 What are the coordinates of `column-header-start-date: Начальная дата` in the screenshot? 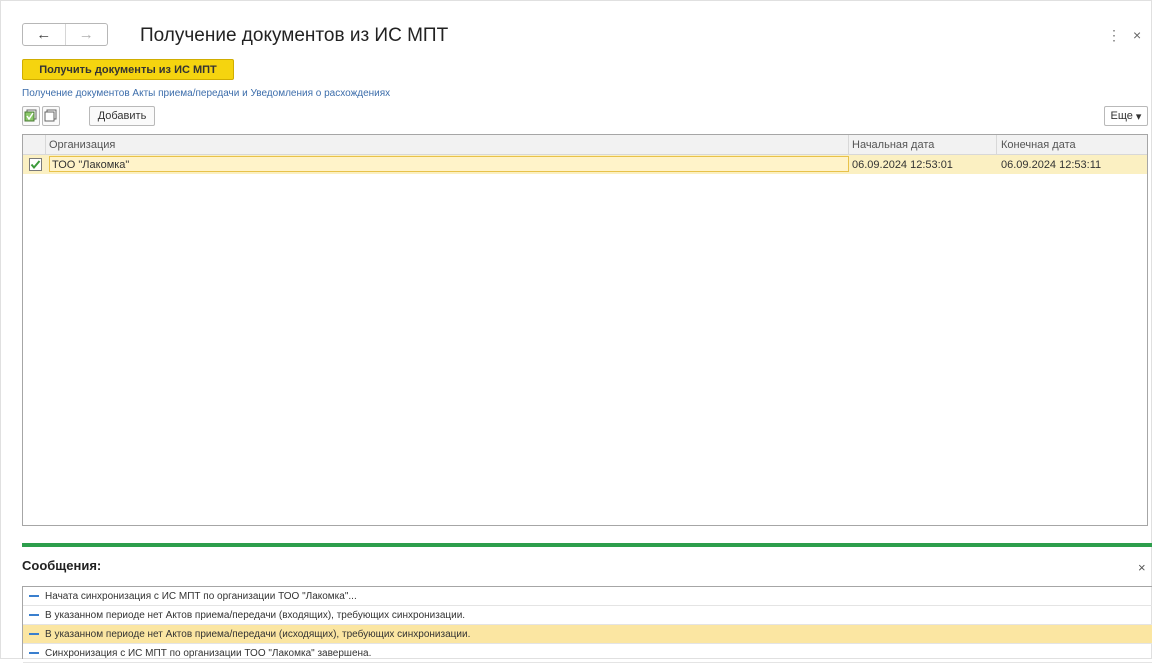 It's located at (893, 145).